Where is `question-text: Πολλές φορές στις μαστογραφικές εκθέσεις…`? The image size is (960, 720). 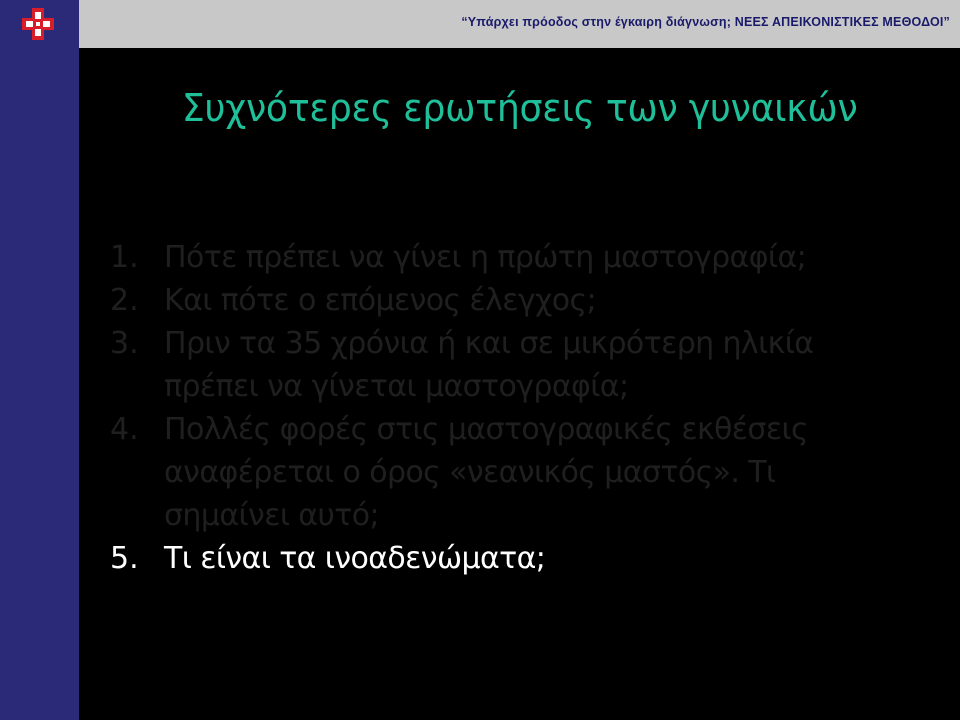
question-text: Πολλές φορές στις μαστογραφικές εκθέσεις… is located at coordinates (537, 472).